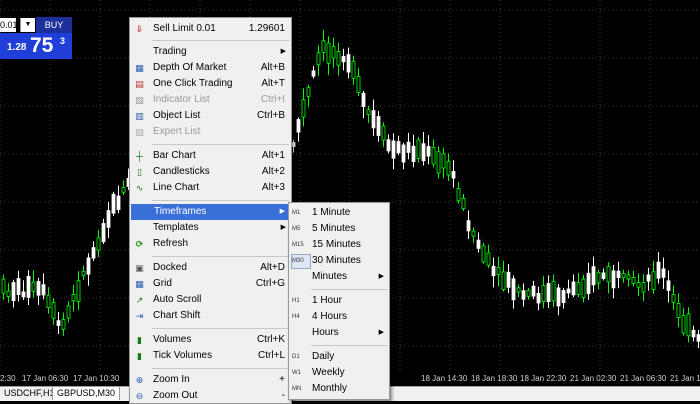 The image size is (700, 404). I want to click on menu-item-h4: H4 4 Hours, so click(339, 317).